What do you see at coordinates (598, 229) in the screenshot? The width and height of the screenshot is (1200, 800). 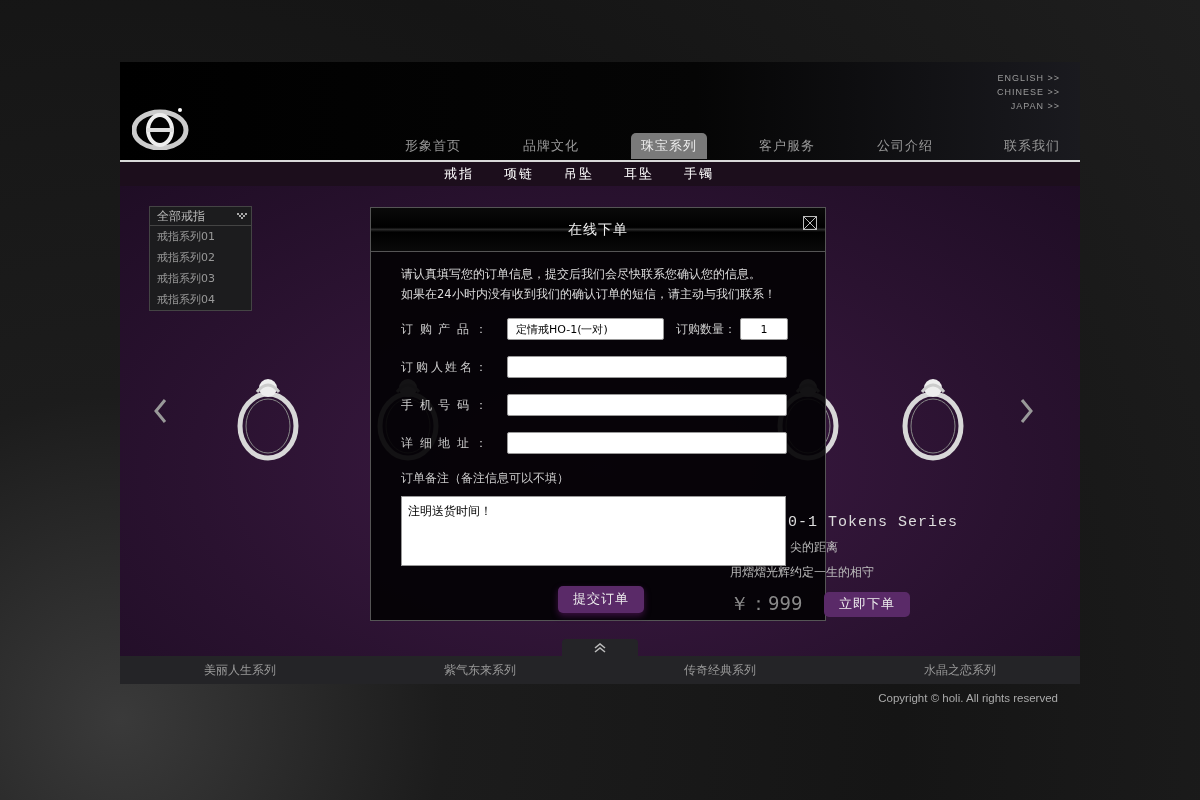 I see `dialog-title: 在线下单` at bounding box center [598, 229].